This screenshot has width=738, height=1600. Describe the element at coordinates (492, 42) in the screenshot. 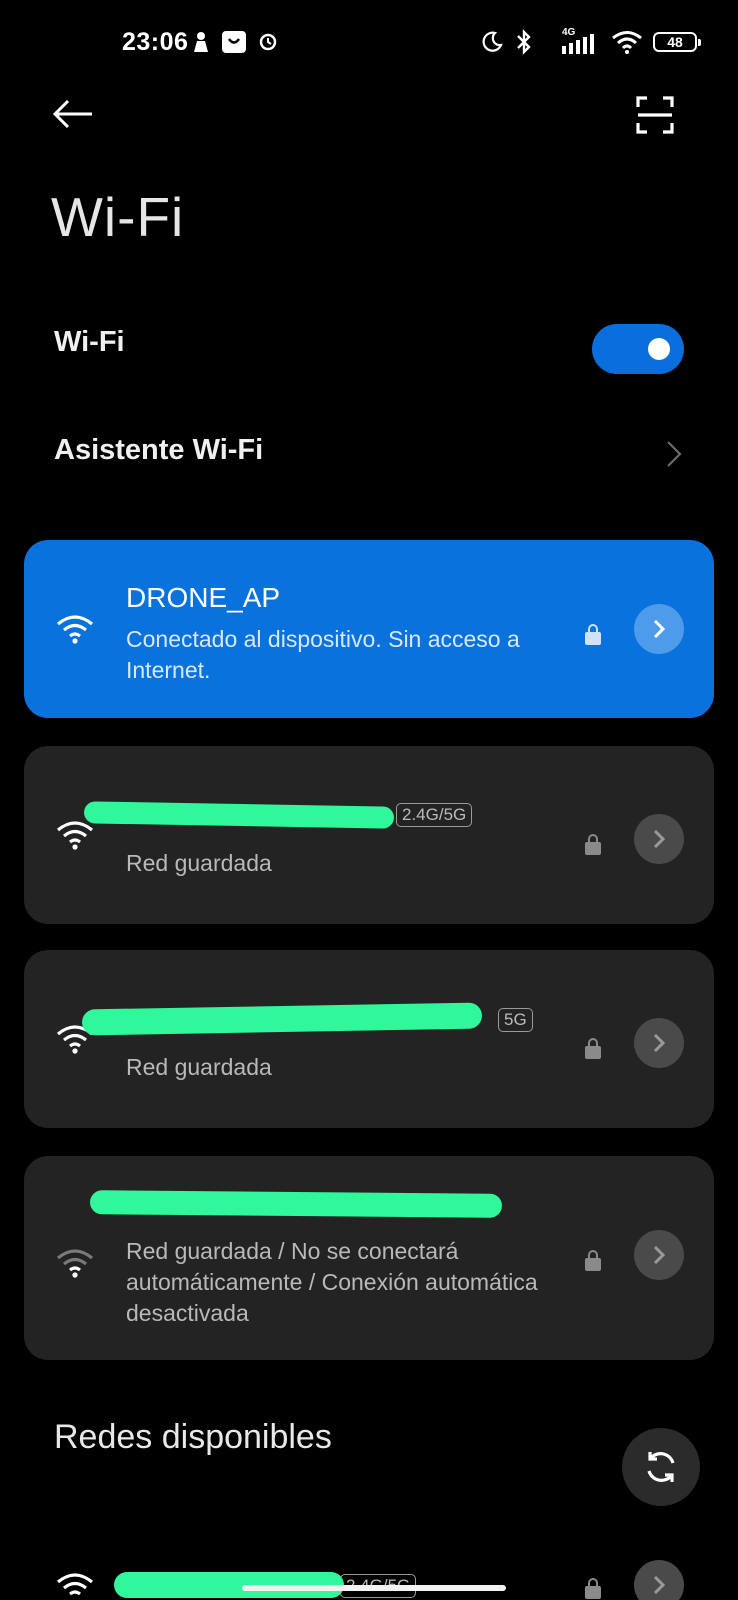

I see `moon-icon` at that location.